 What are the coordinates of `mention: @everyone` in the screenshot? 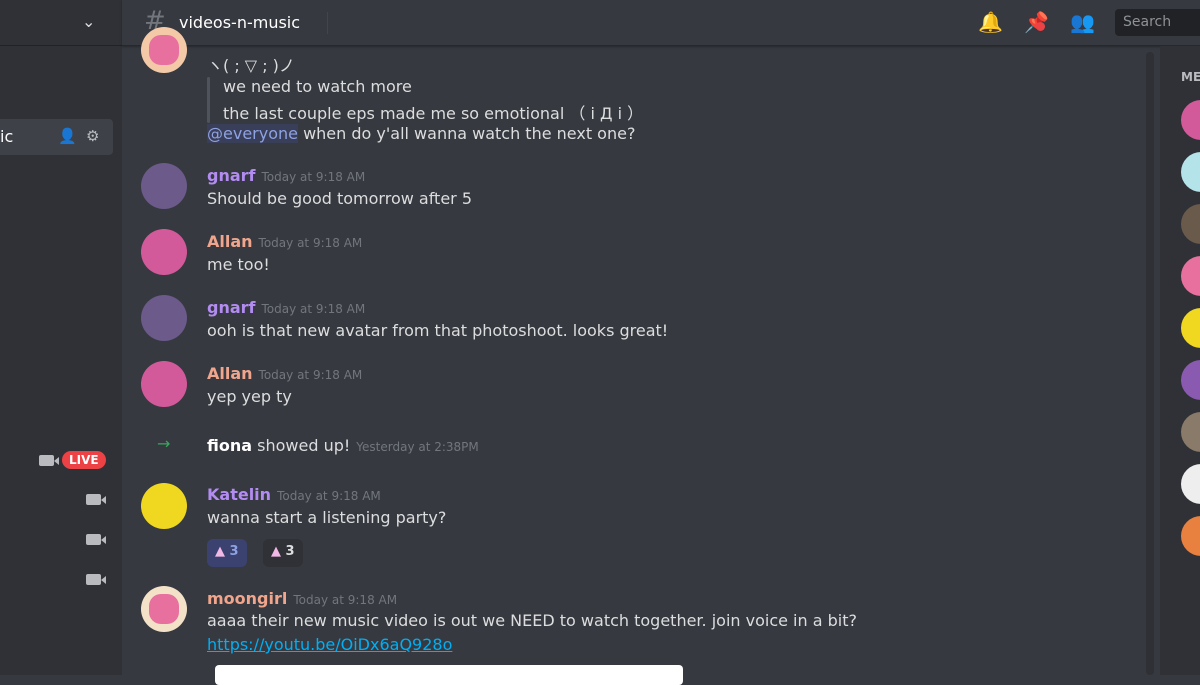 It's located at (252, 133).